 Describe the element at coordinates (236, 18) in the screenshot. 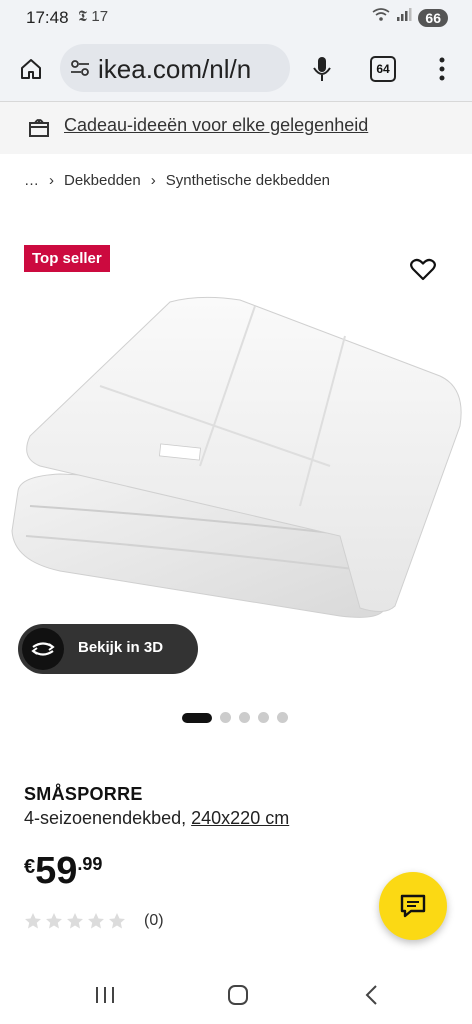

I see `status-bar: 17:48 𝕿 17 66` at that location.